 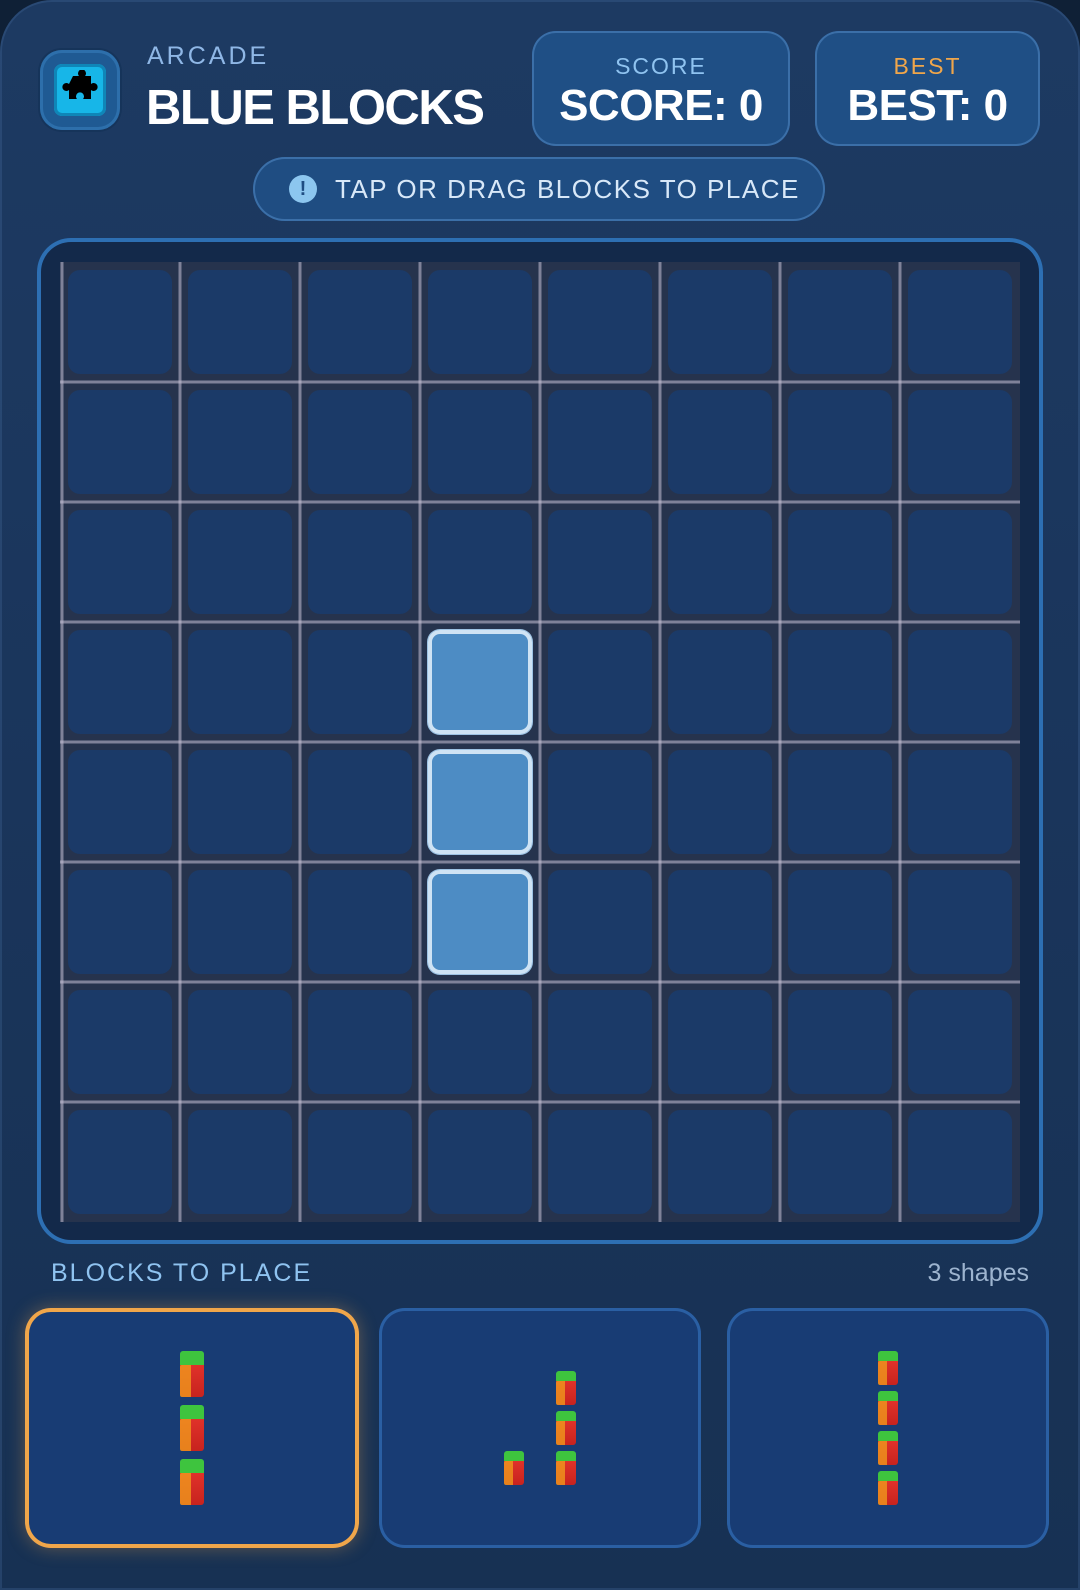 I want to click on info-icon: !, so click(x=303, y=189).